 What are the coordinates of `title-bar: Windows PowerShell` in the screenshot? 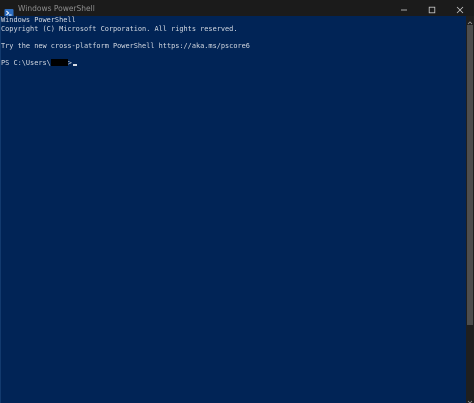 It's located at (237, 8).